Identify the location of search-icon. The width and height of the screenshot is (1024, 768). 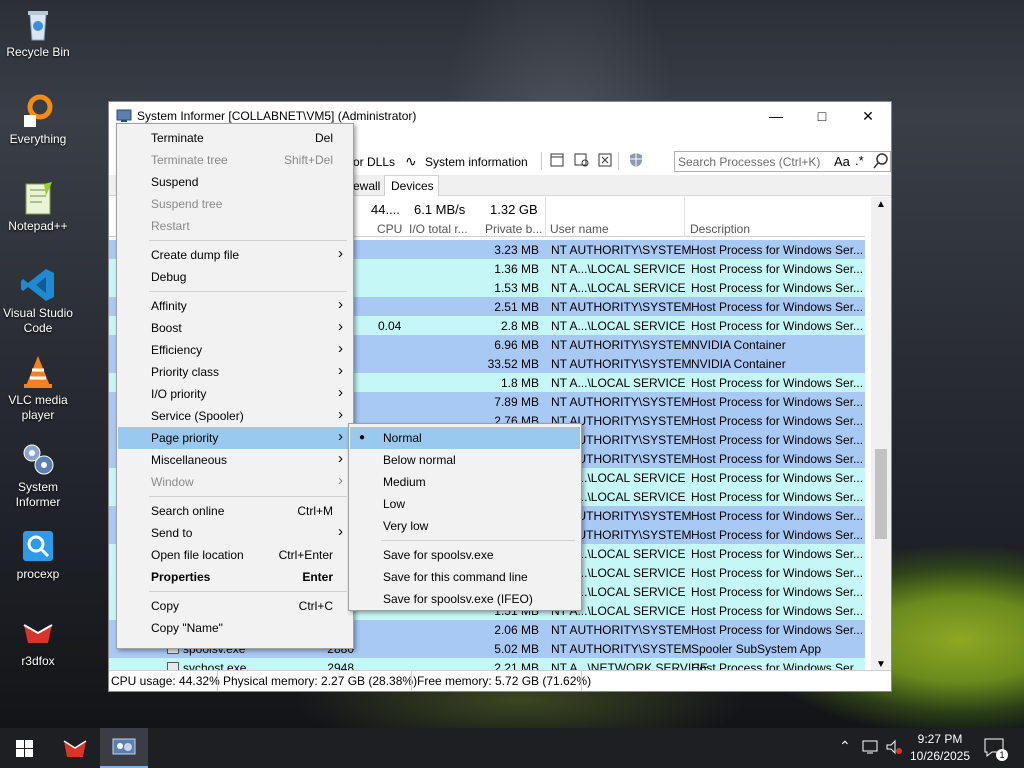
(881, 162).